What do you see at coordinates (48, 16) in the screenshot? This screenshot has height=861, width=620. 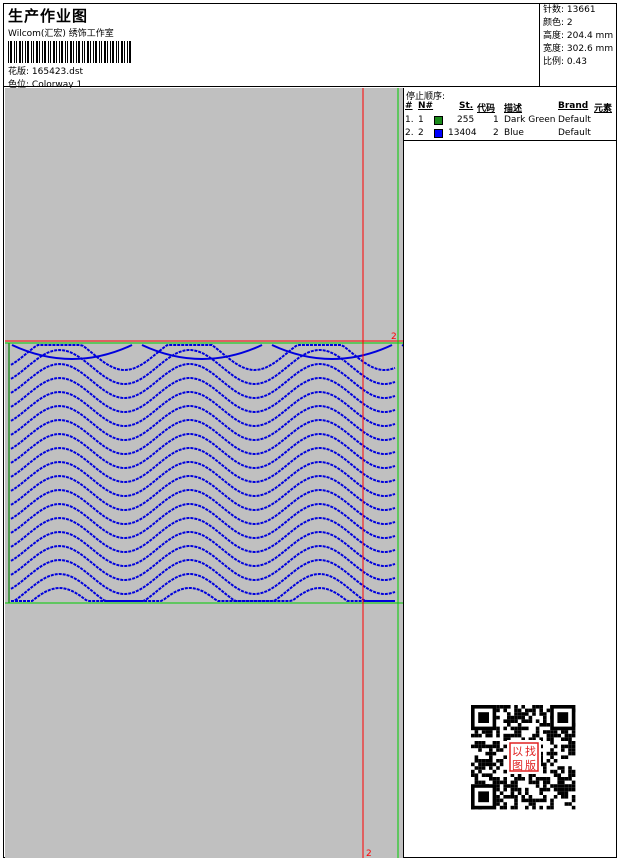 I see `page-title: 生产作业图` at bounding box center [48, 16].